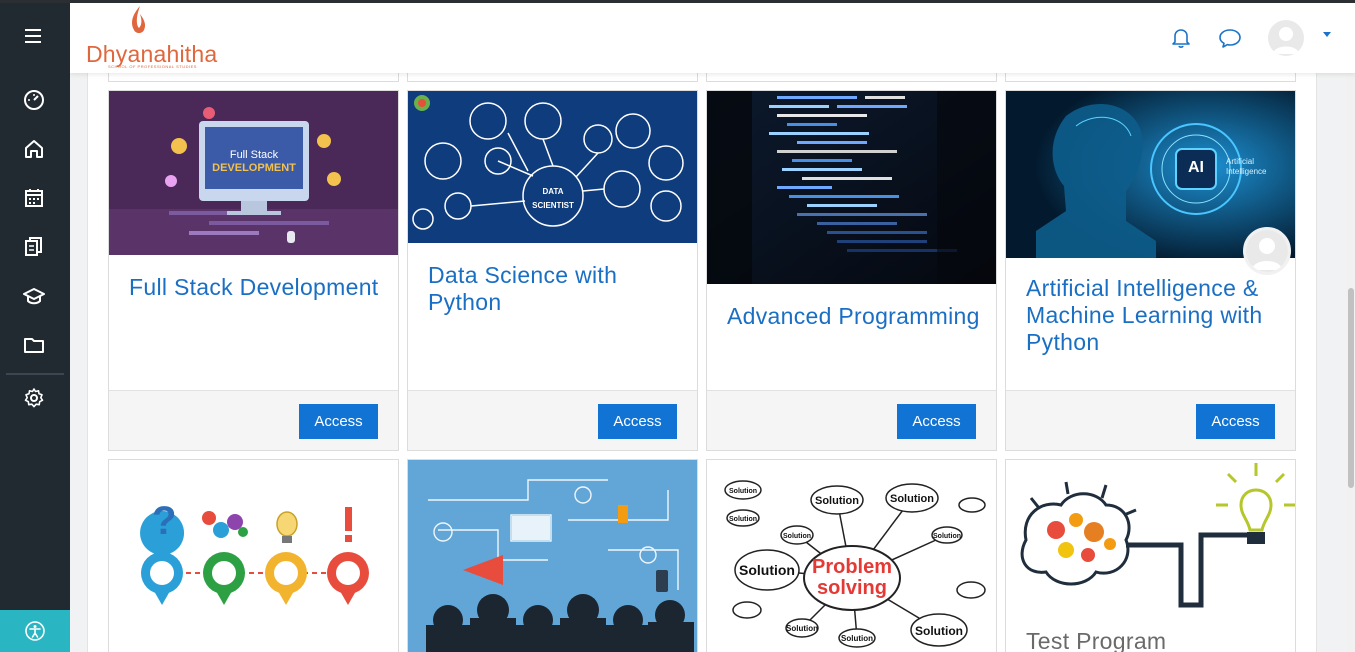  I want to click on calendar-icon, so click(34, 198).